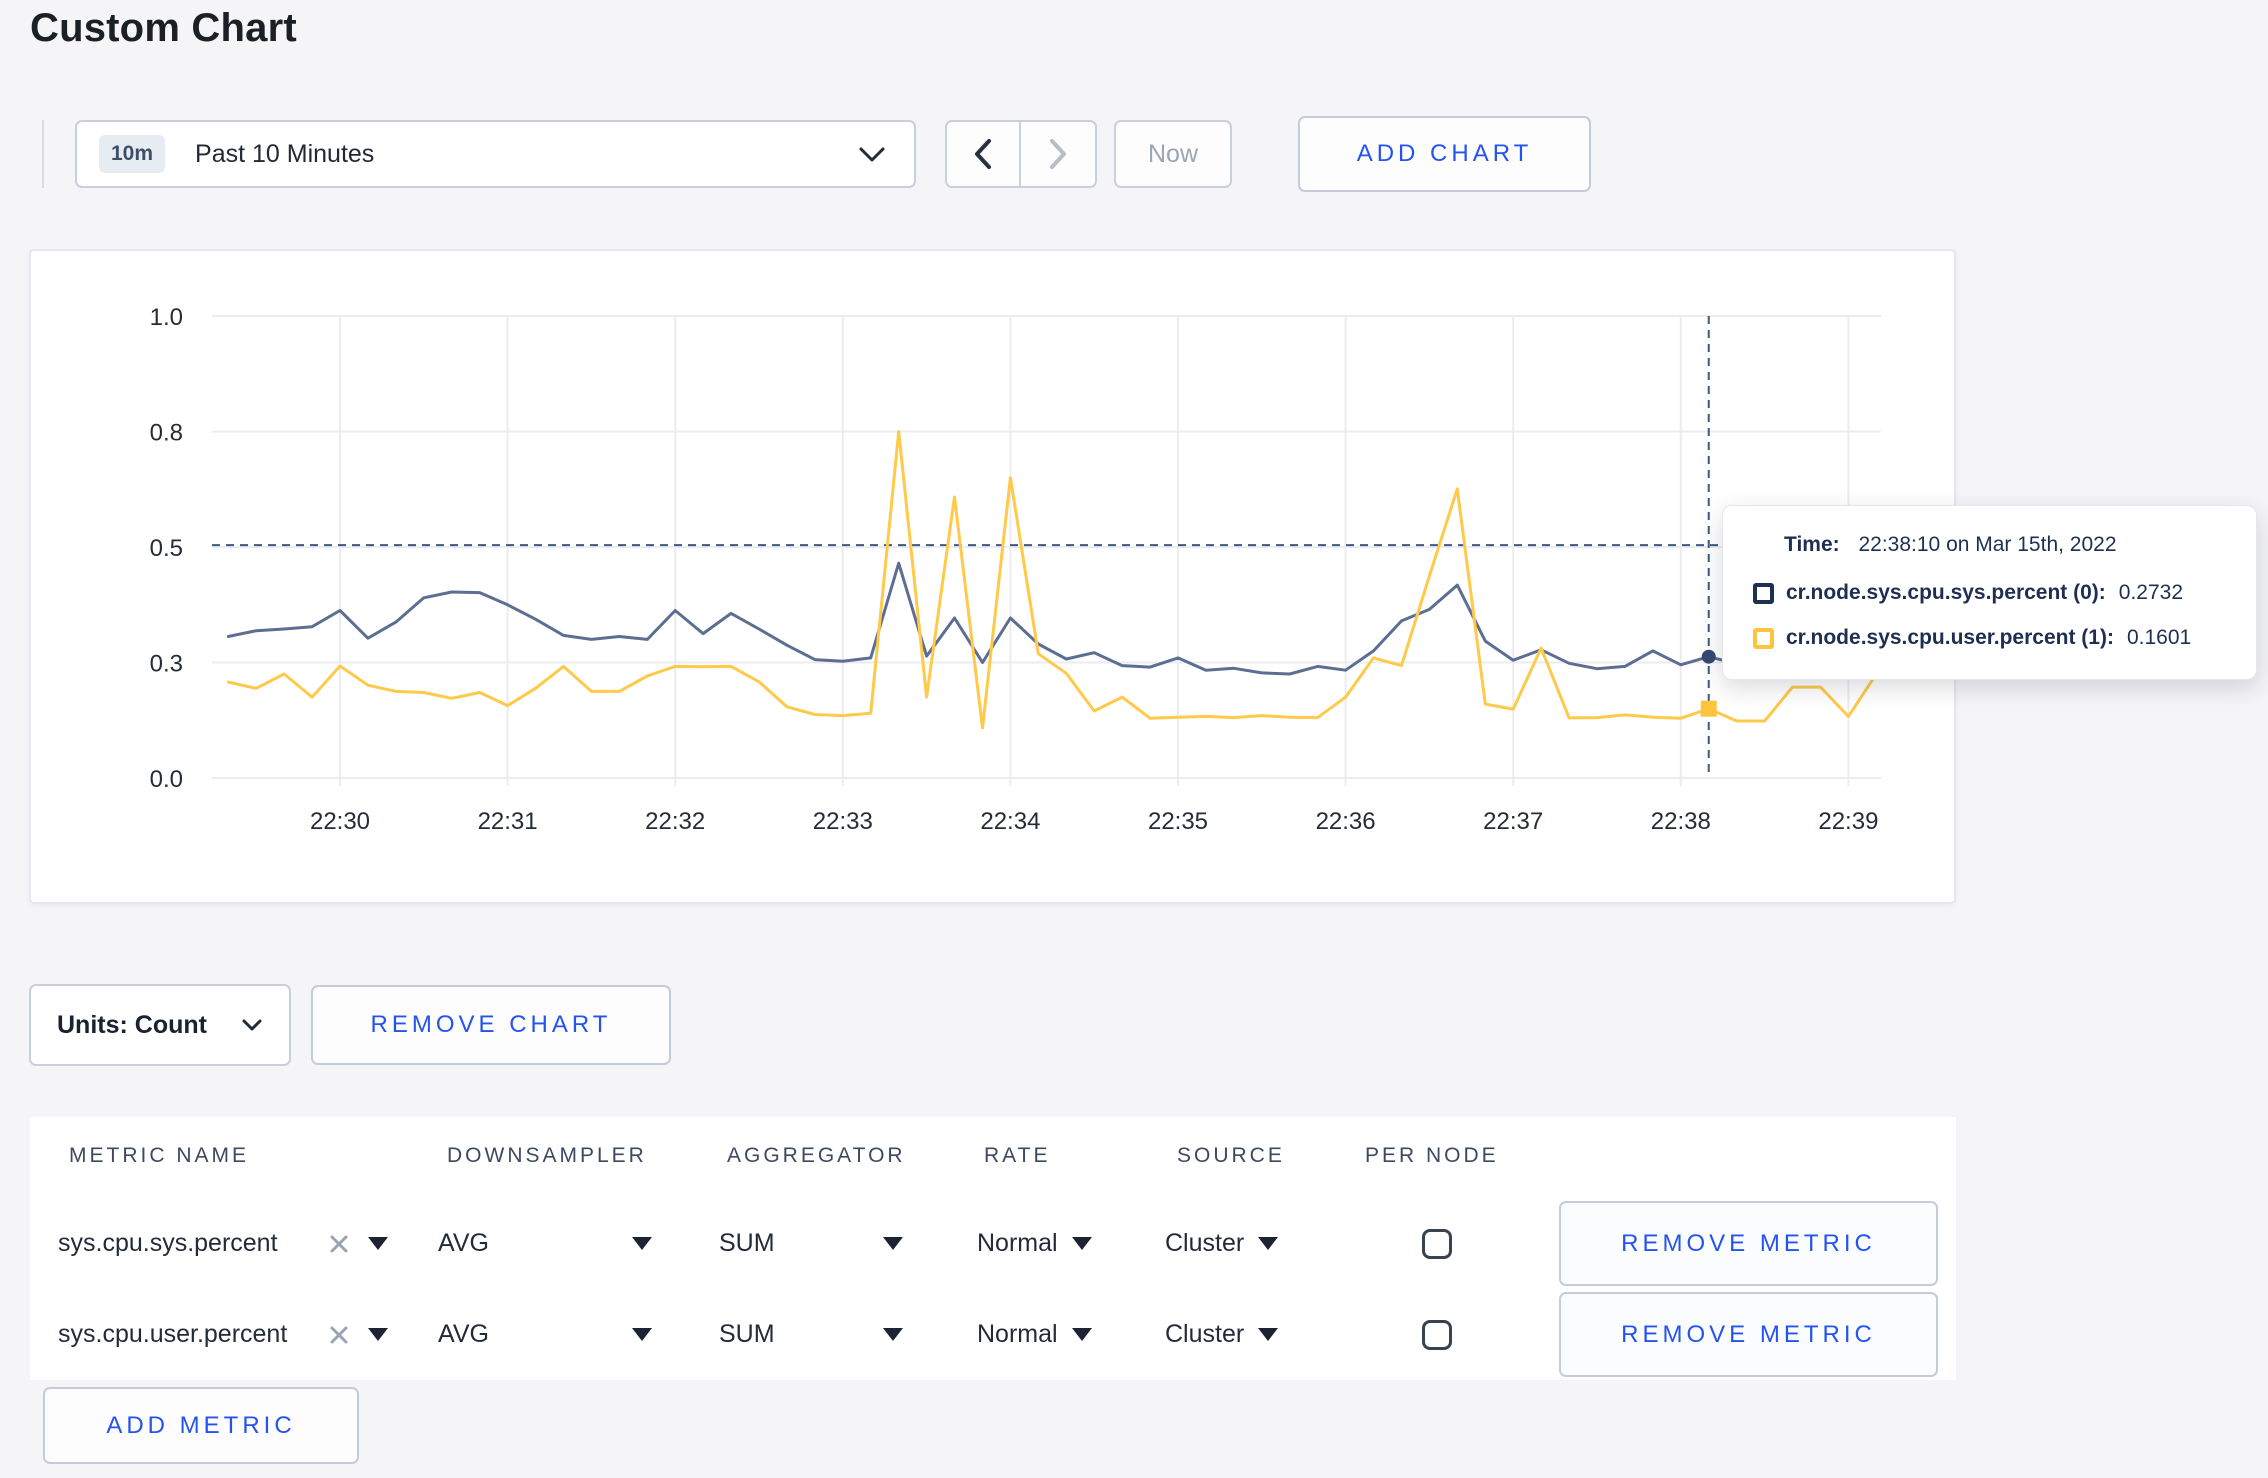 The image size is (2268, 1478). I want to click on y-axis-label: 0.5, so click(166, 548).